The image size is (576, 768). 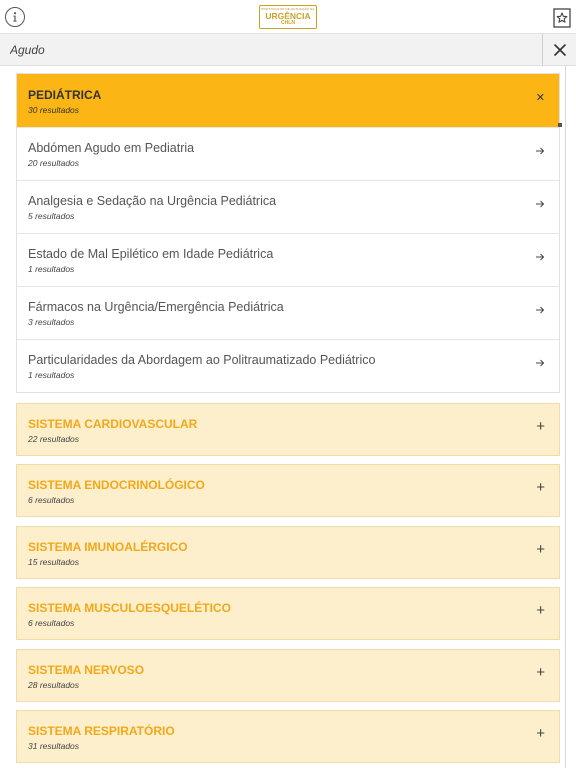 I want to click on list-item-count: 5 resultados, so click(x=51, y=216).